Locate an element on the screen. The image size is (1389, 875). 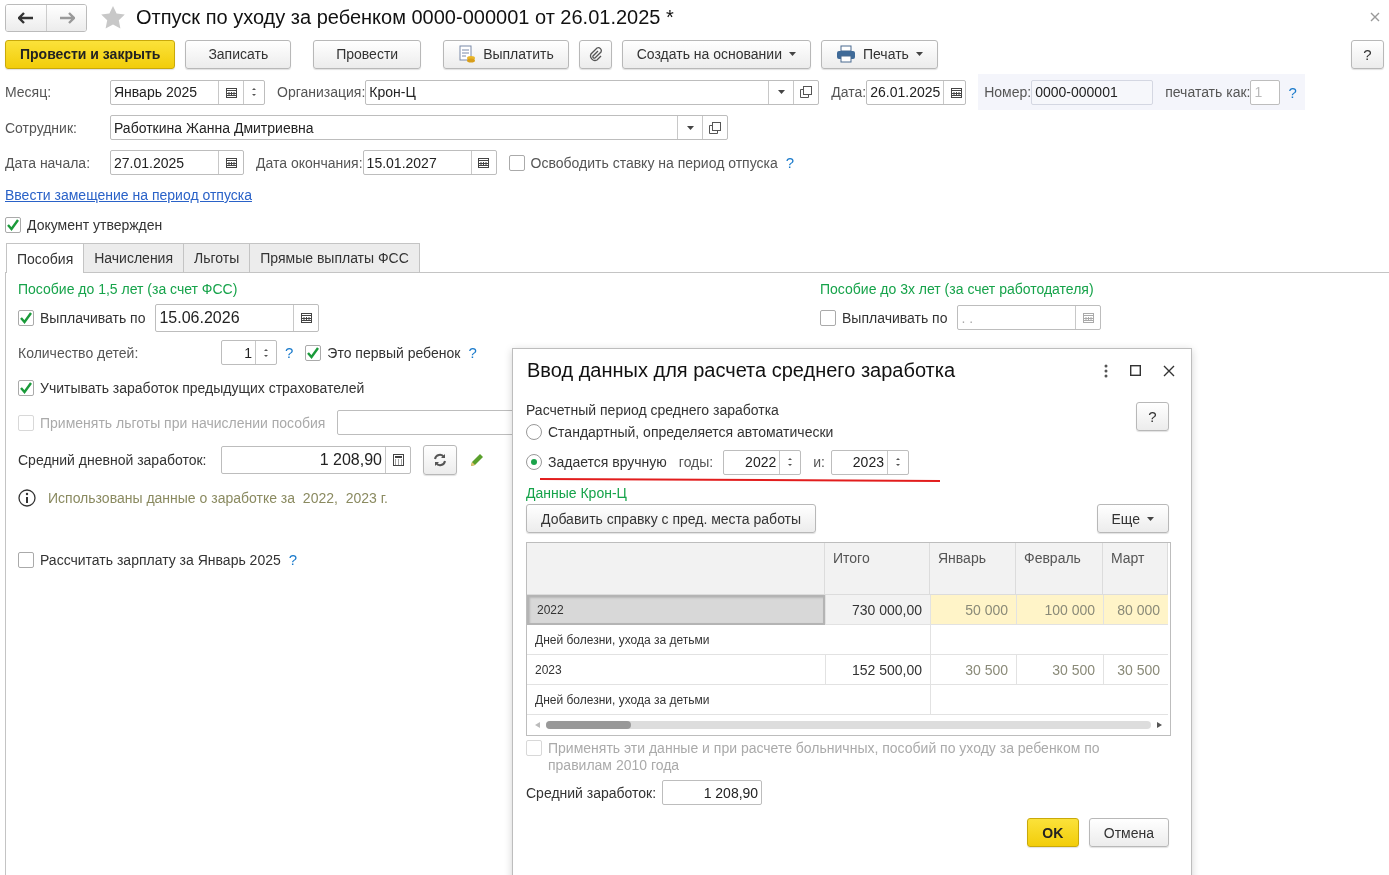
total-cell: 730 000,00 is located at coordinates (877, 610).